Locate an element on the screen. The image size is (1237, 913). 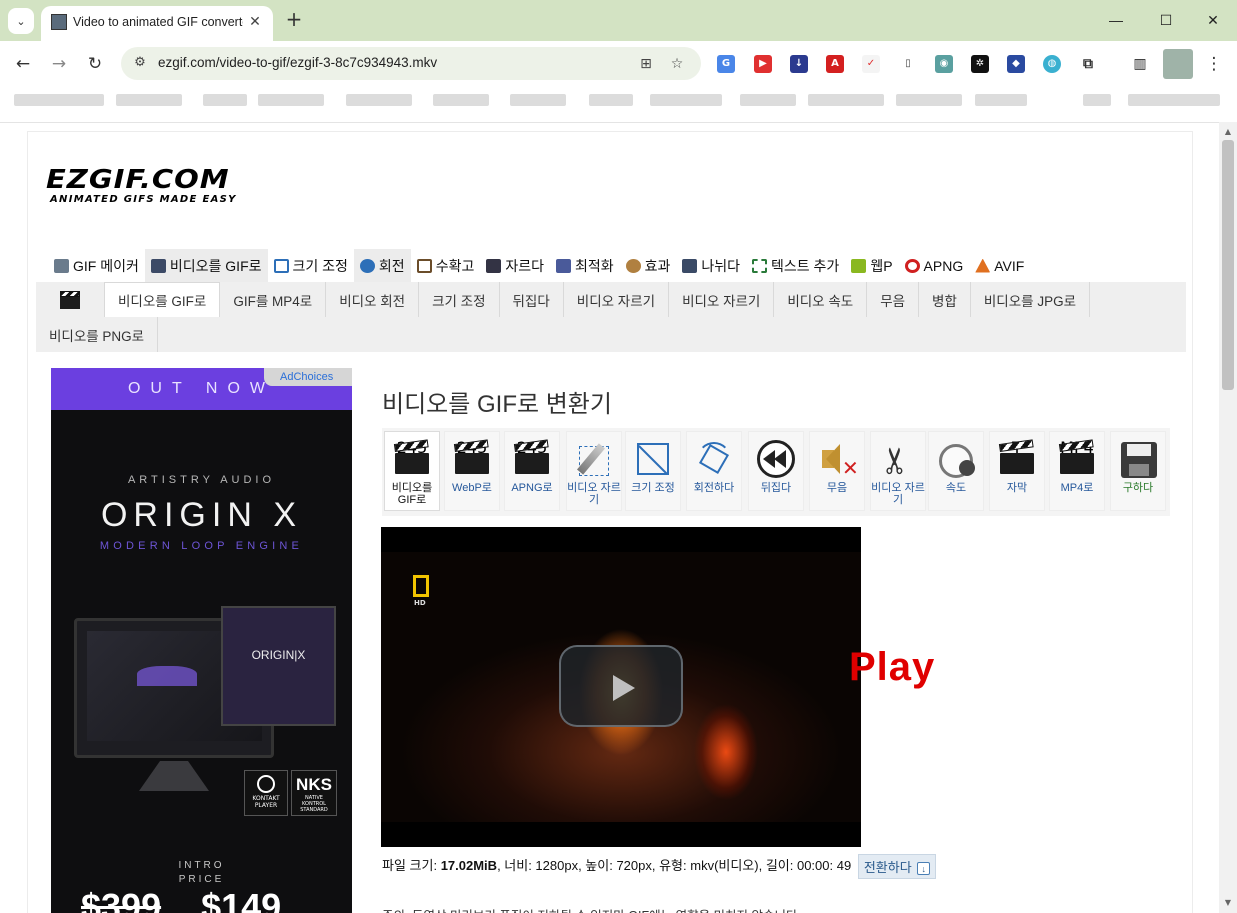
tab-close-icon: ✕ is located at coordinates (255, 22).